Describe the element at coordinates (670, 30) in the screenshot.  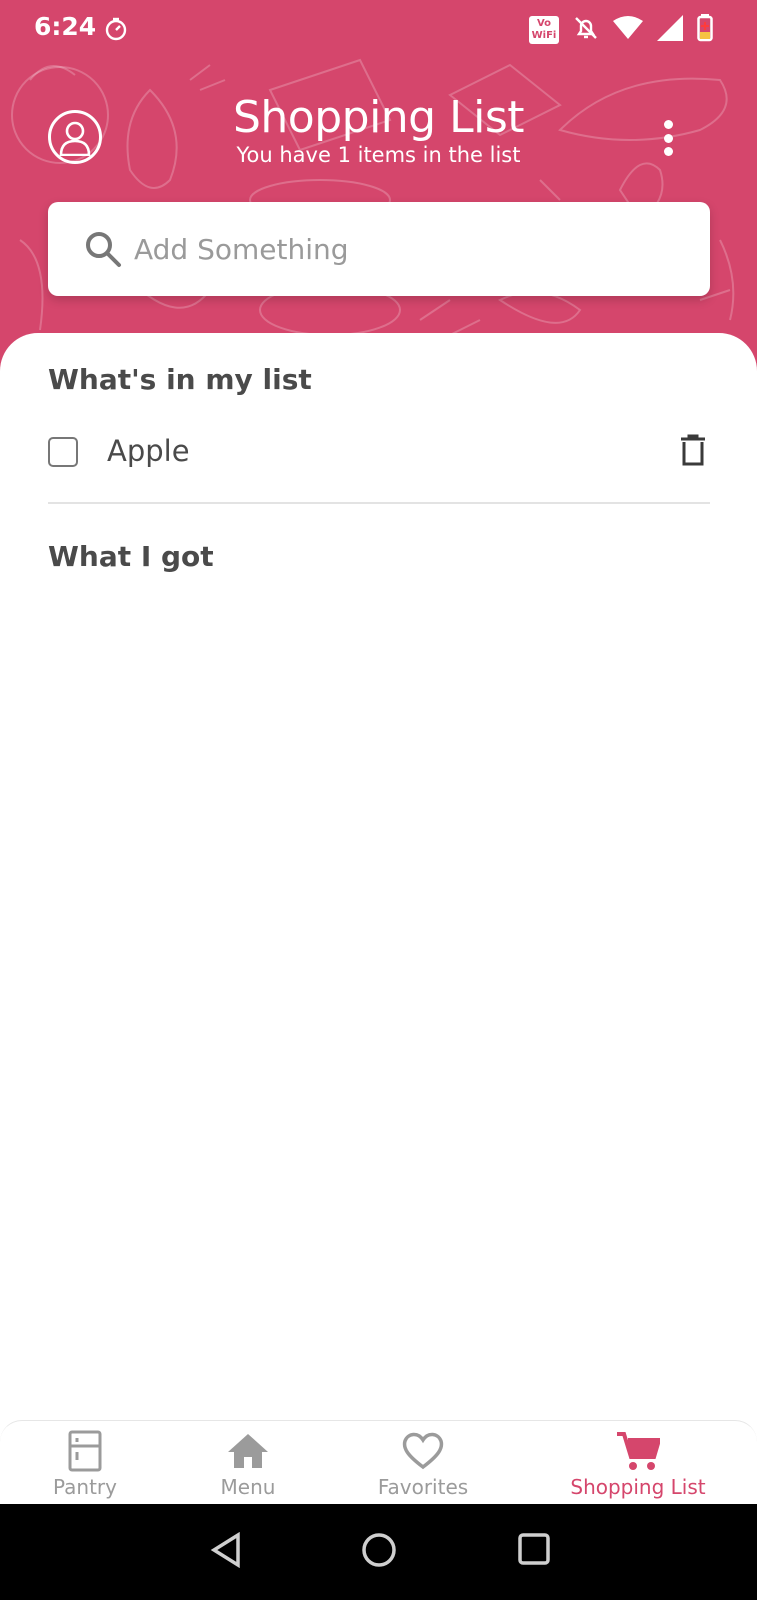
I see `signal-icon` at that location.